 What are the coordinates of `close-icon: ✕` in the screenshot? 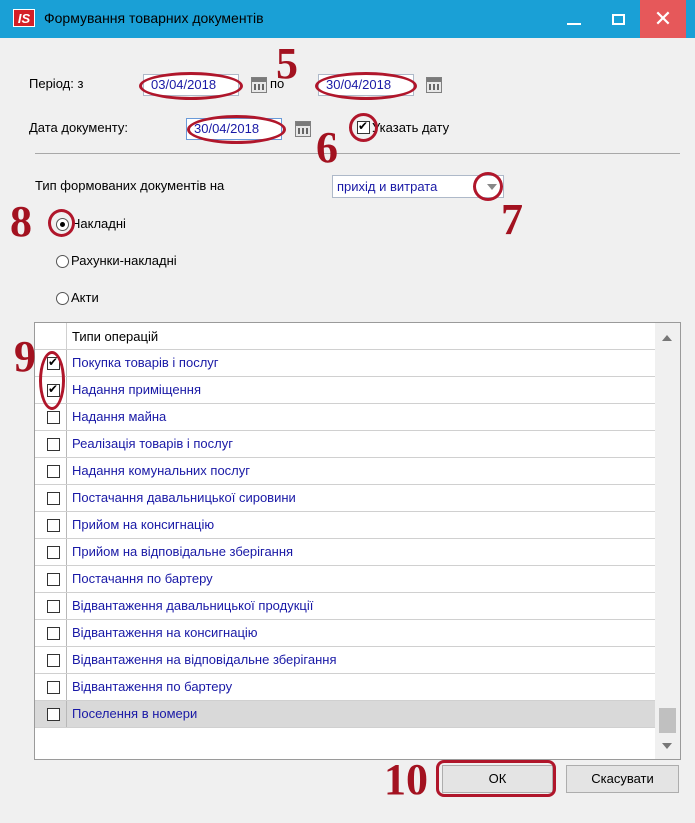 It's located at (663, 18).